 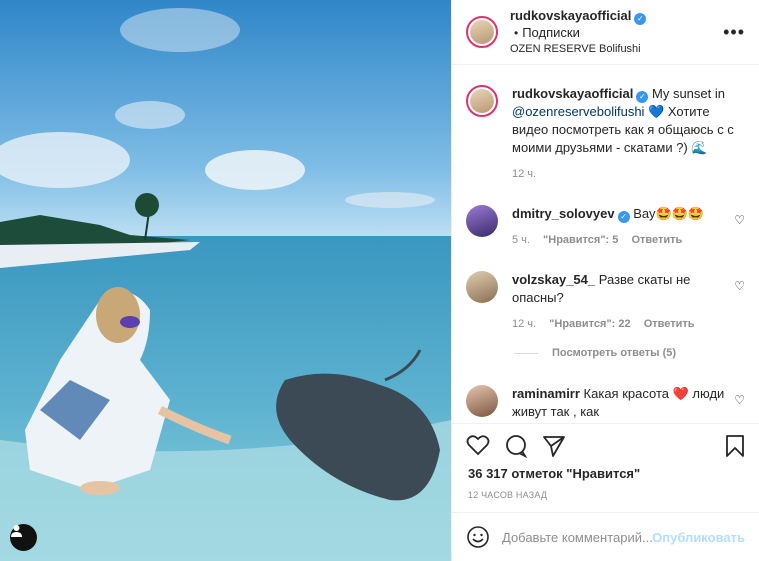 I want to click on view-replies-button: Посмотреть ответы (5), so click(x=595, y=353).